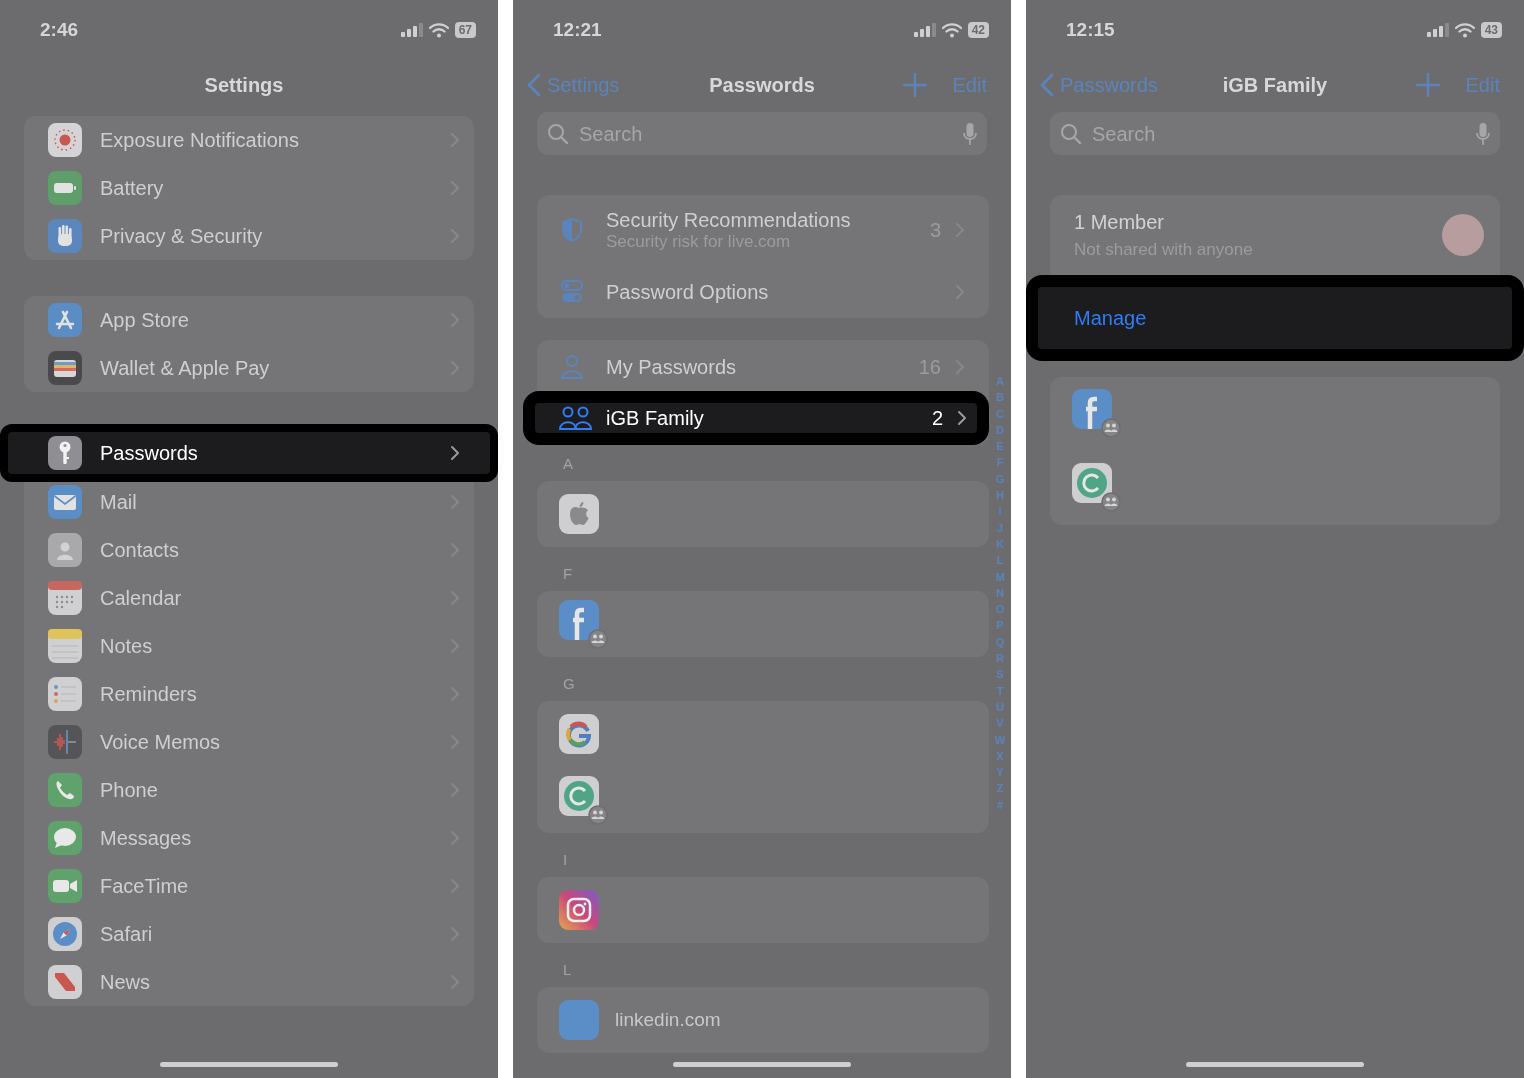  I want to click on index-letter: L, so click(1000, 560).